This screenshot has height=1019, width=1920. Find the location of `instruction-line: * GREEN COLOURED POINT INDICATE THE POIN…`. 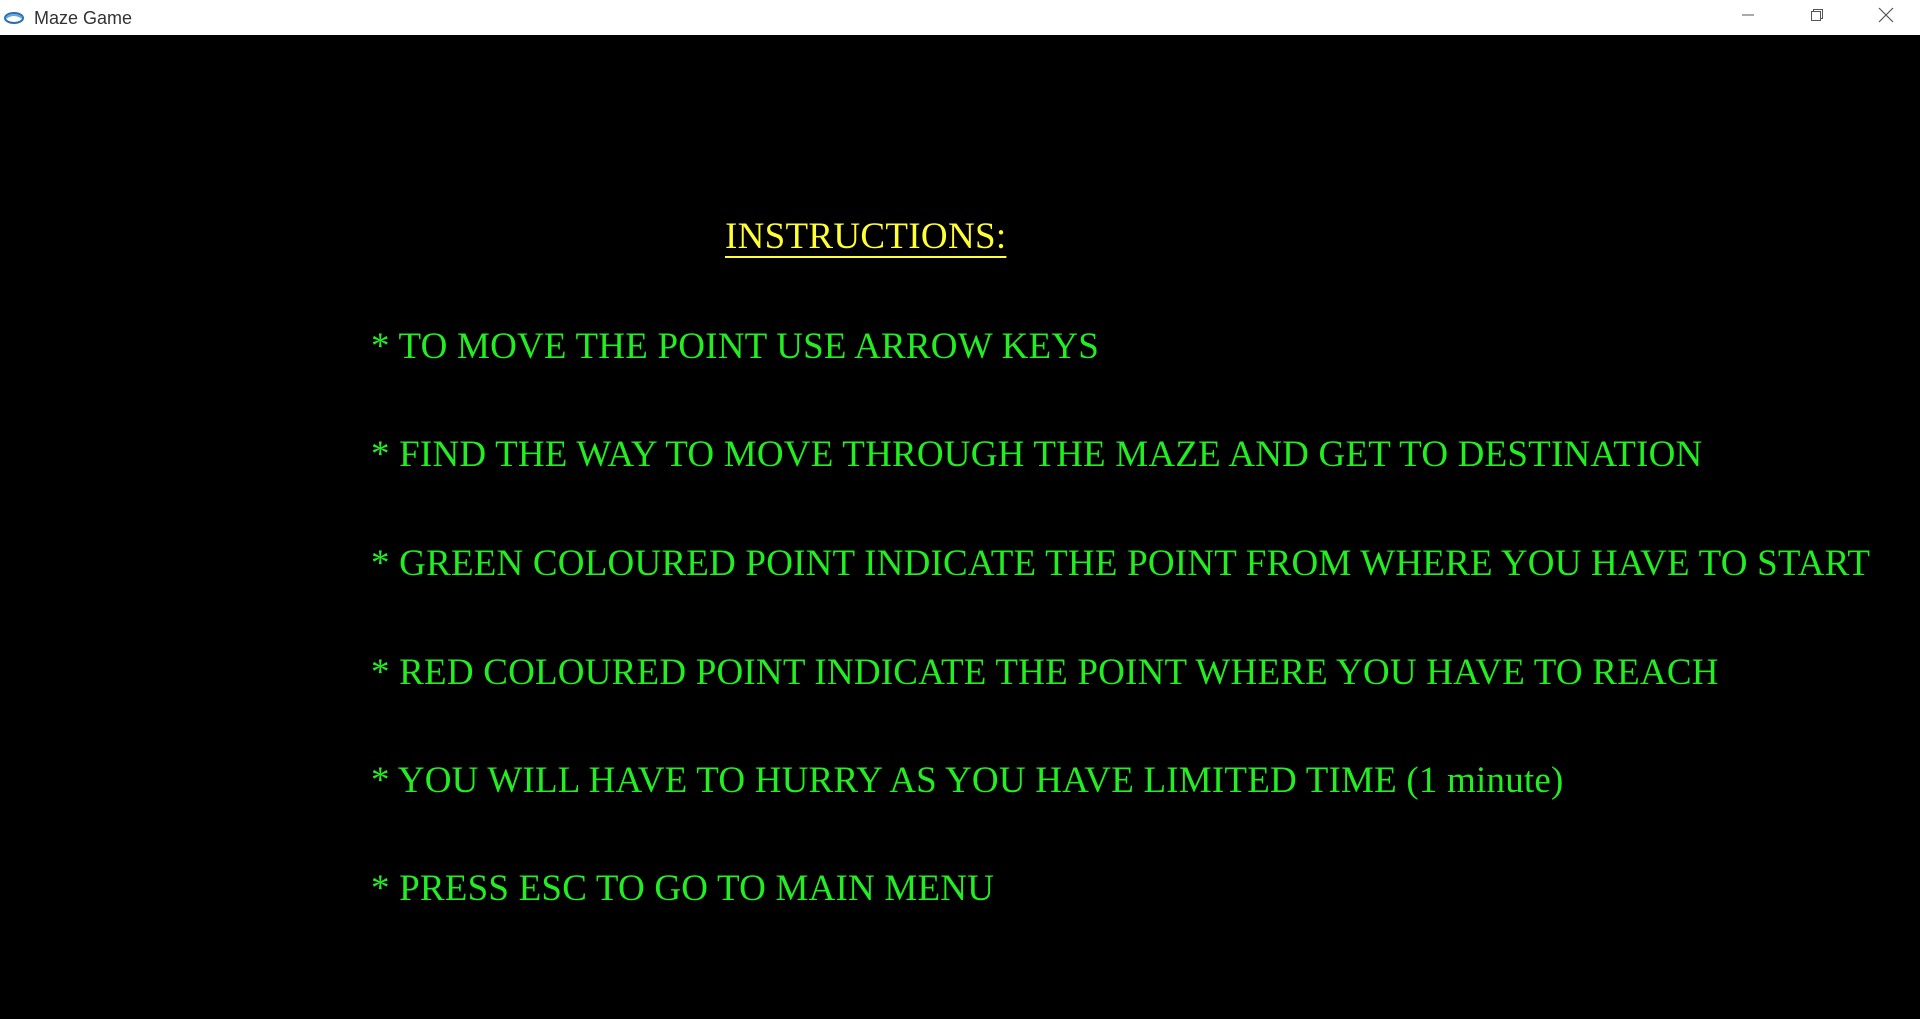

instruction-line: * GREEN COLOURED POINT INDICATE THE POIN… is located at coordinates (1121, 563).